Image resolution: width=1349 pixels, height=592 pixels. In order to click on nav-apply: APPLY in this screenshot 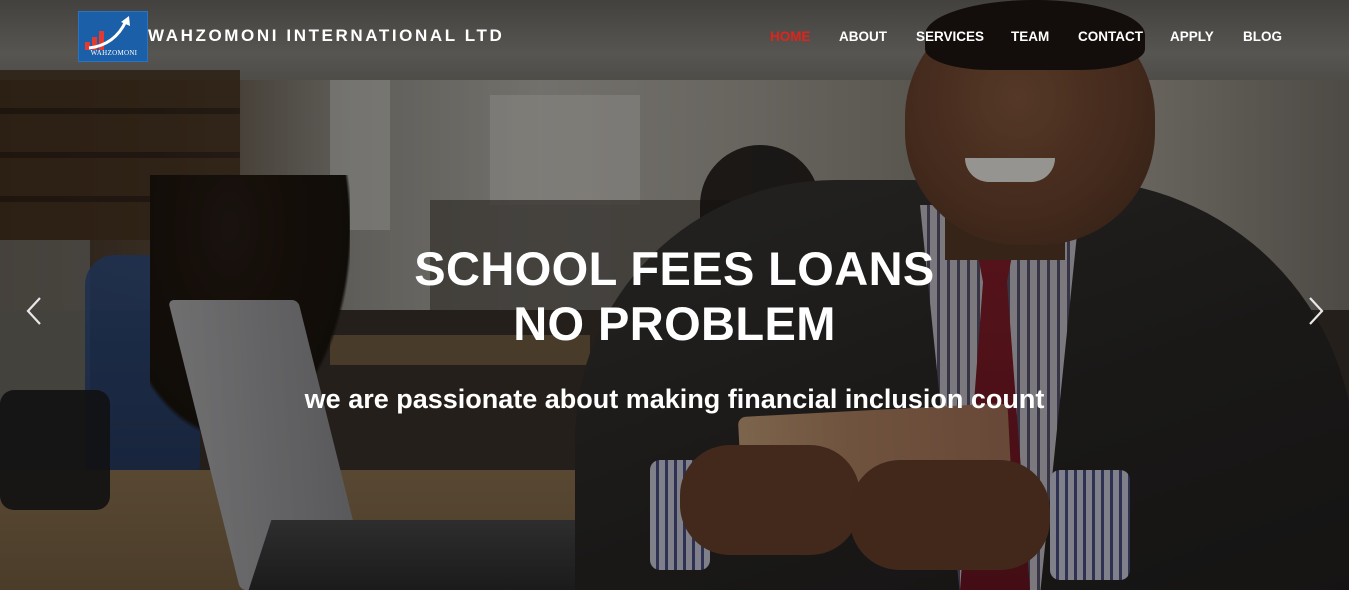, I will do `click(1192, 36)`.